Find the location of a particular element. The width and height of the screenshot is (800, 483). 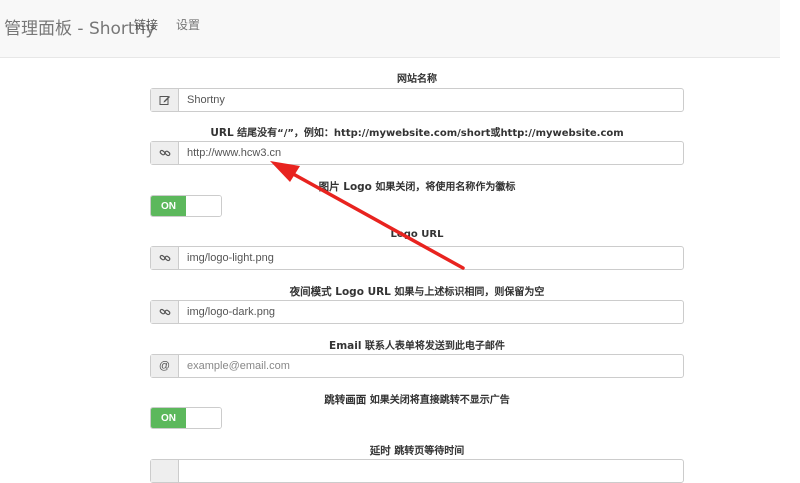

logo-url-group is located at coordinates (417, 258).